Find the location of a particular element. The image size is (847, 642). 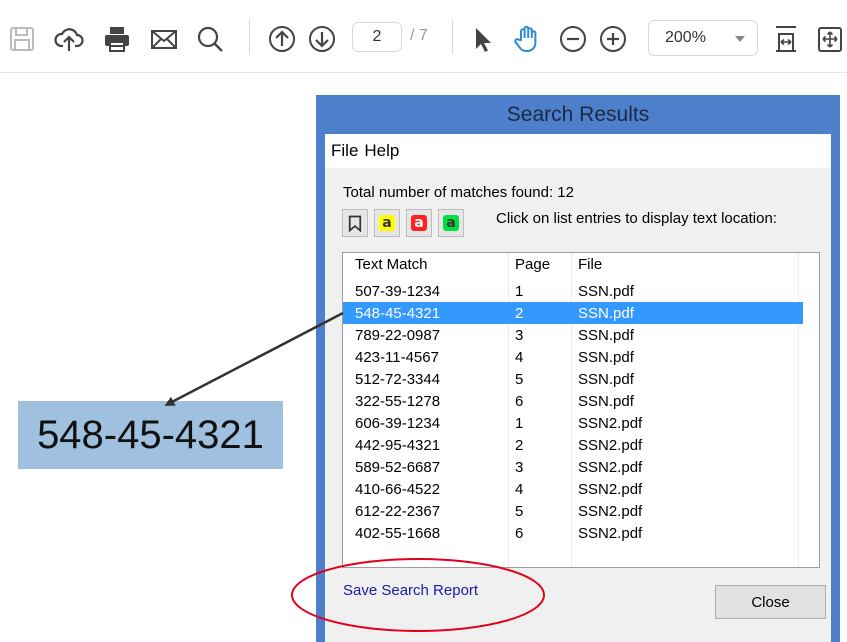

close-button: Close is located at coordinates (770, 602).